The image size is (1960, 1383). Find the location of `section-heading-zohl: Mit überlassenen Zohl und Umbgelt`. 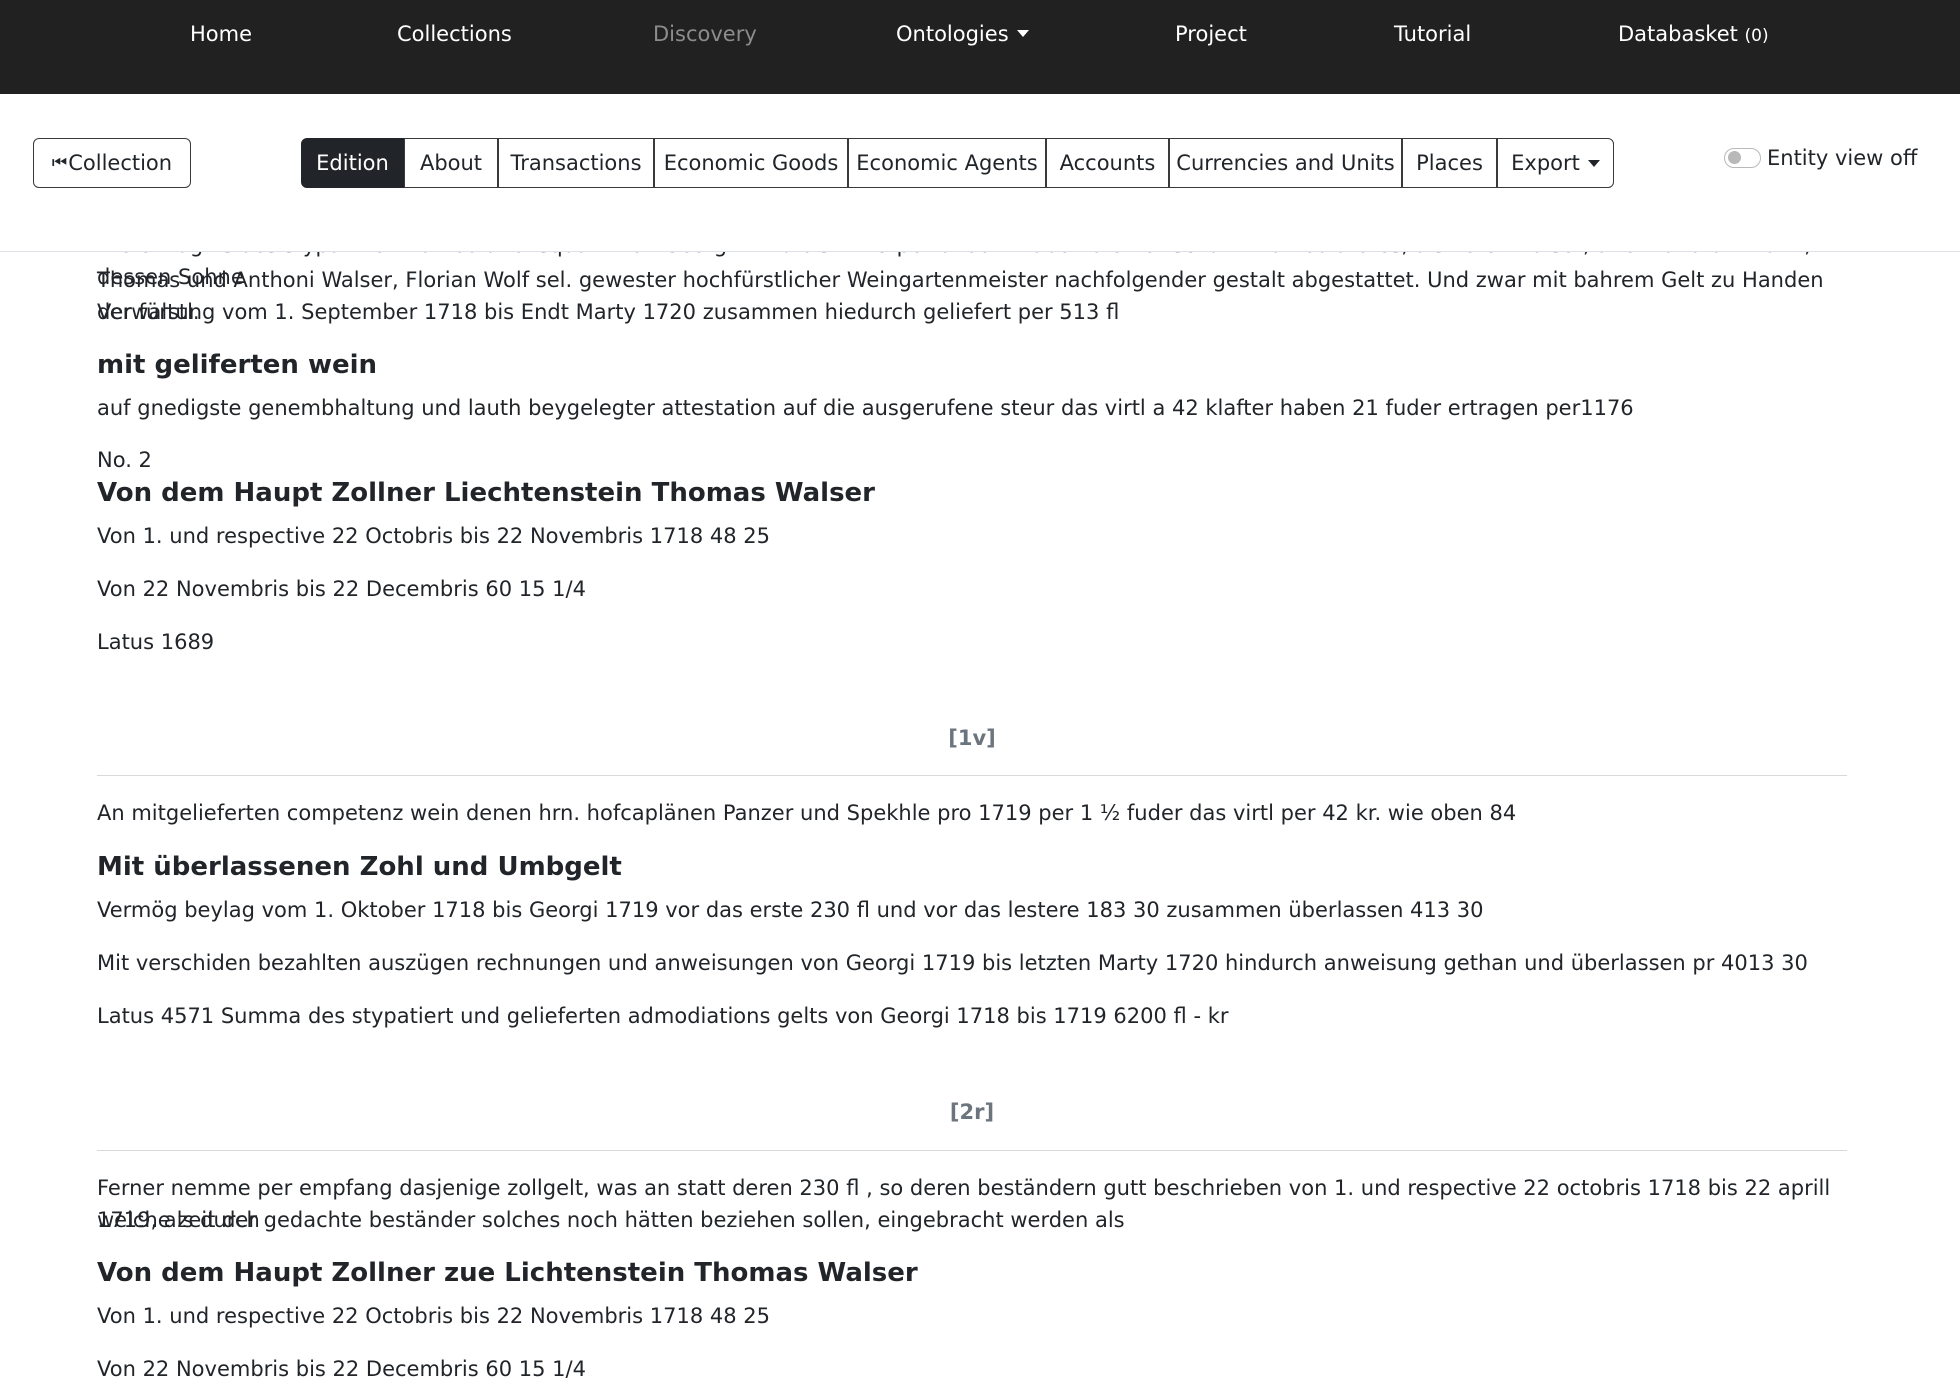

section-heading-zohl: Mit überlassenen Zohl und Umbgelt is located at coordinates (359, 867).